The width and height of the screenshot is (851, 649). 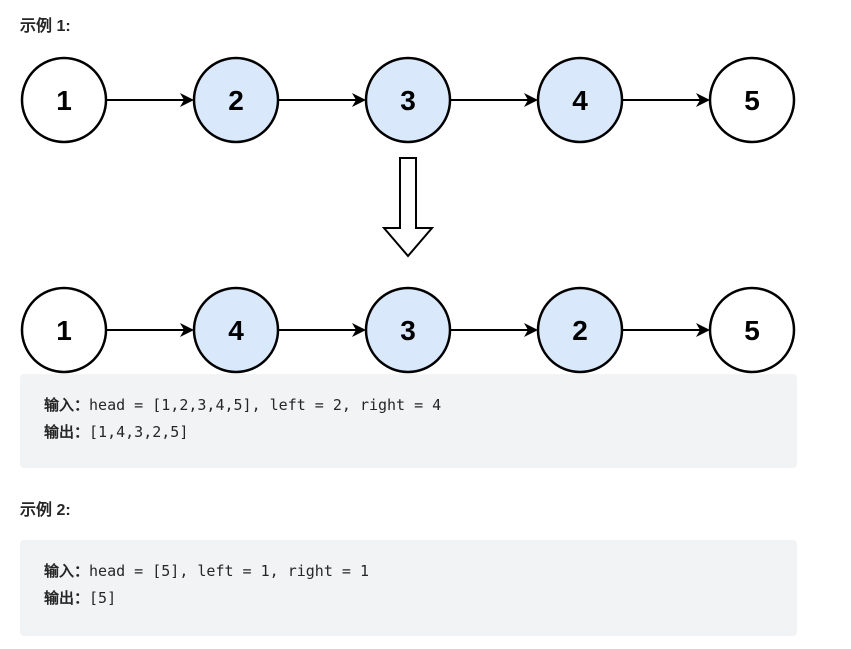 I want to click on input-value: head = [5], left = 1, right = 1, so click(x=229, y=571).